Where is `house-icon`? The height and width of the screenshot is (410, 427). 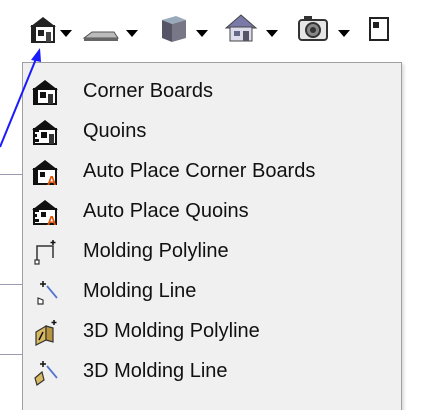
house-icon is located at coordinates (241, 28).